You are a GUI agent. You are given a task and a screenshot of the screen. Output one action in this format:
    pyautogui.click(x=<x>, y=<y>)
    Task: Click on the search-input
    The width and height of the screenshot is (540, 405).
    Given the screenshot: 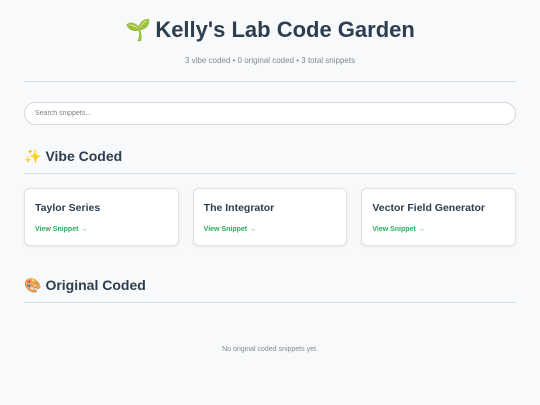 What is the action you would take?
    pyautogui.click(x=270, y=113)
    